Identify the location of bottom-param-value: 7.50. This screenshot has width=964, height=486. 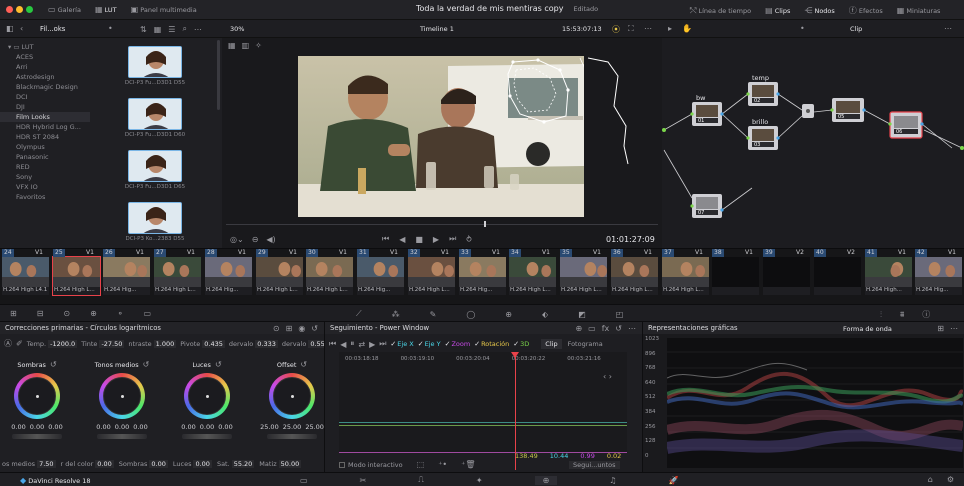
(46, 464).